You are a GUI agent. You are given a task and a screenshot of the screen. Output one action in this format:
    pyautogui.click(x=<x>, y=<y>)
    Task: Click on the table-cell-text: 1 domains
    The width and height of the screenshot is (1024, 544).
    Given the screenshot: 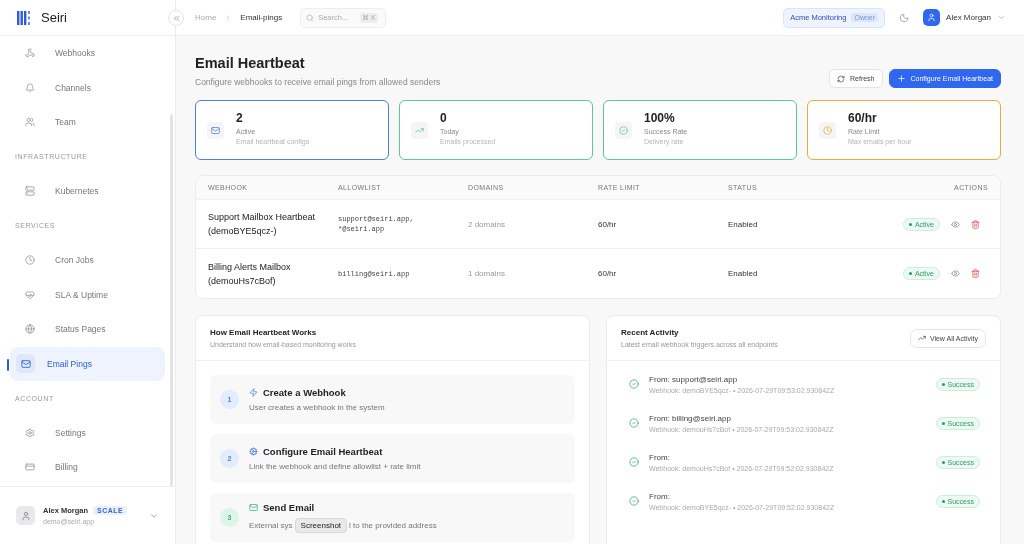 What is the action you would take?
    pyautogui.click(x=487, y=273)
    